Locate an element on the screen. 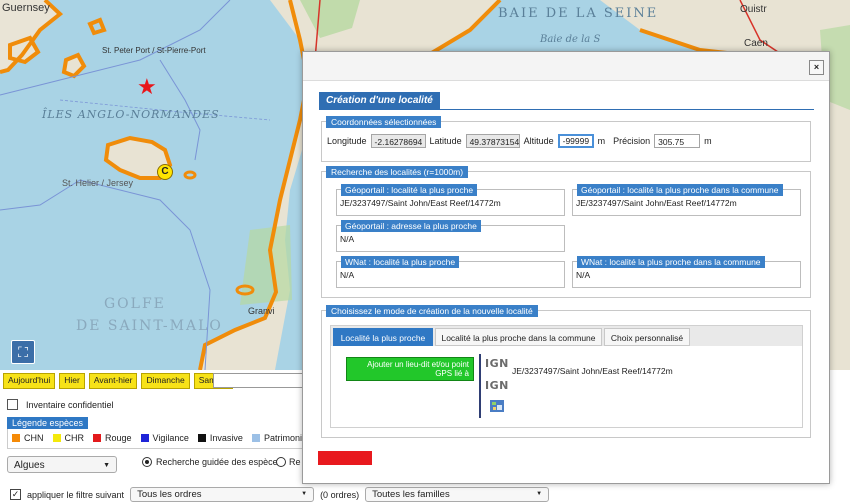 This screenshot has height=502, width=850. date-input is located at coordinates (259, 380).